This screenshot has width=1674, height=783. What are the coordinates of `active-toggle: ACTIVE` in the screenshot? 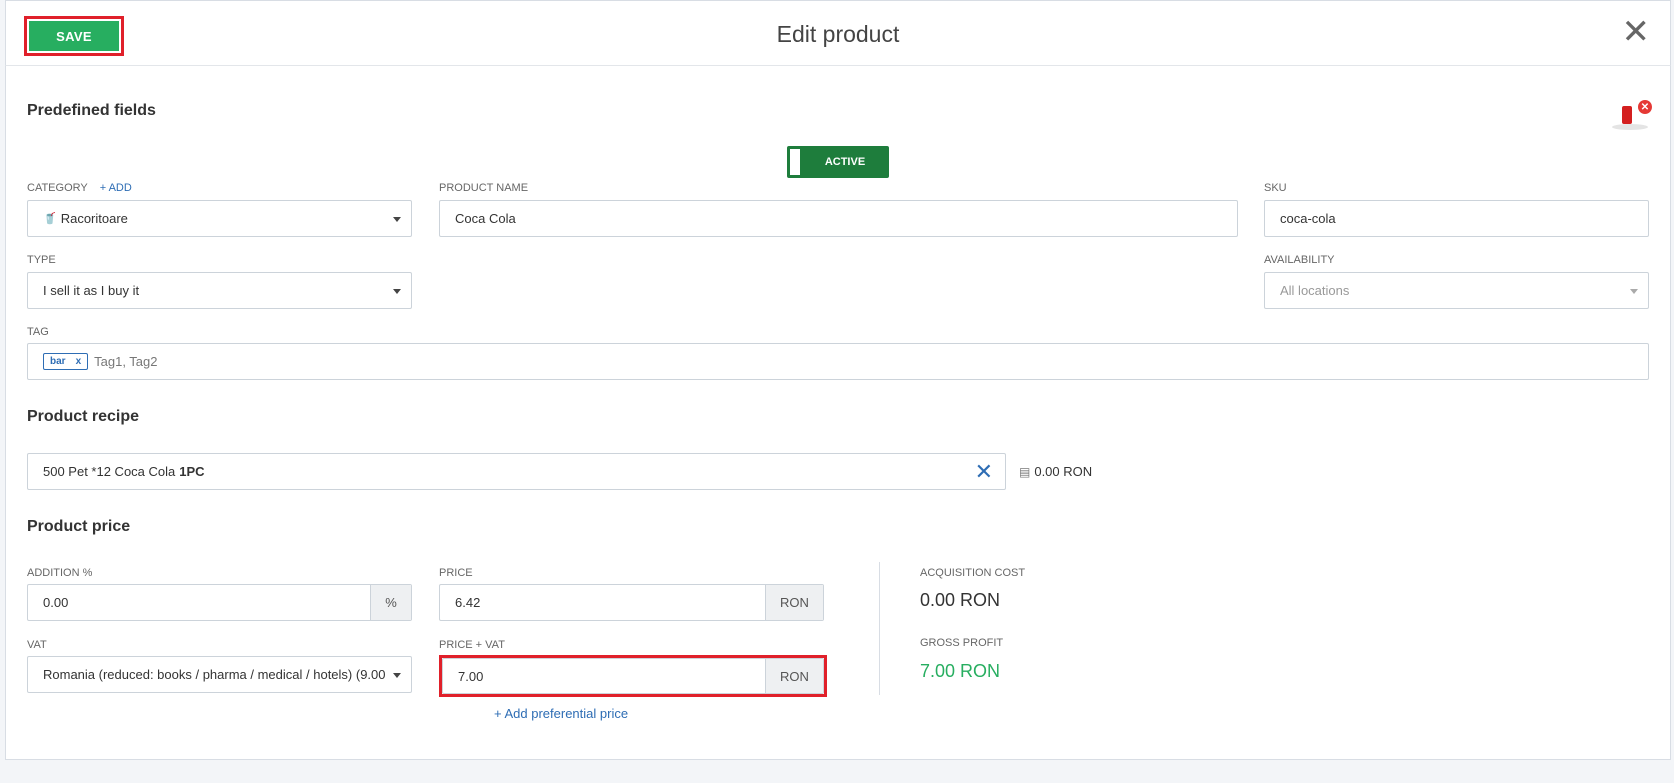 It's located at (838, 162).